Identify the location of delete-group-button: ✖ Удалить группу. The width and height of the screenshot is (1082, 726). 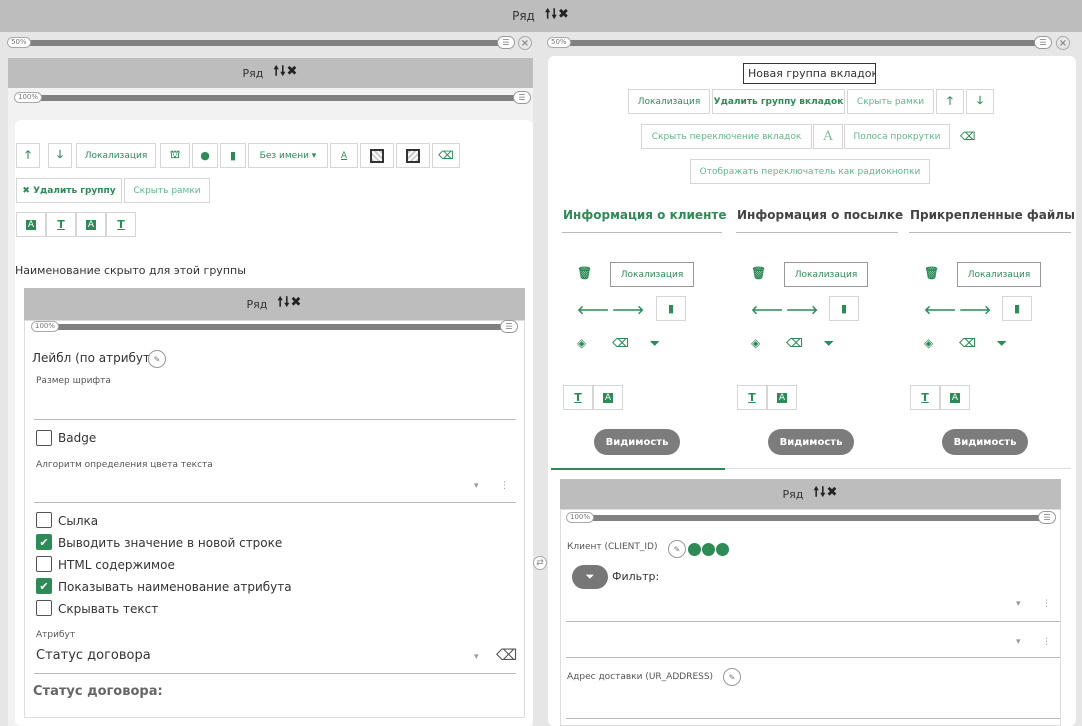
(69, 190).